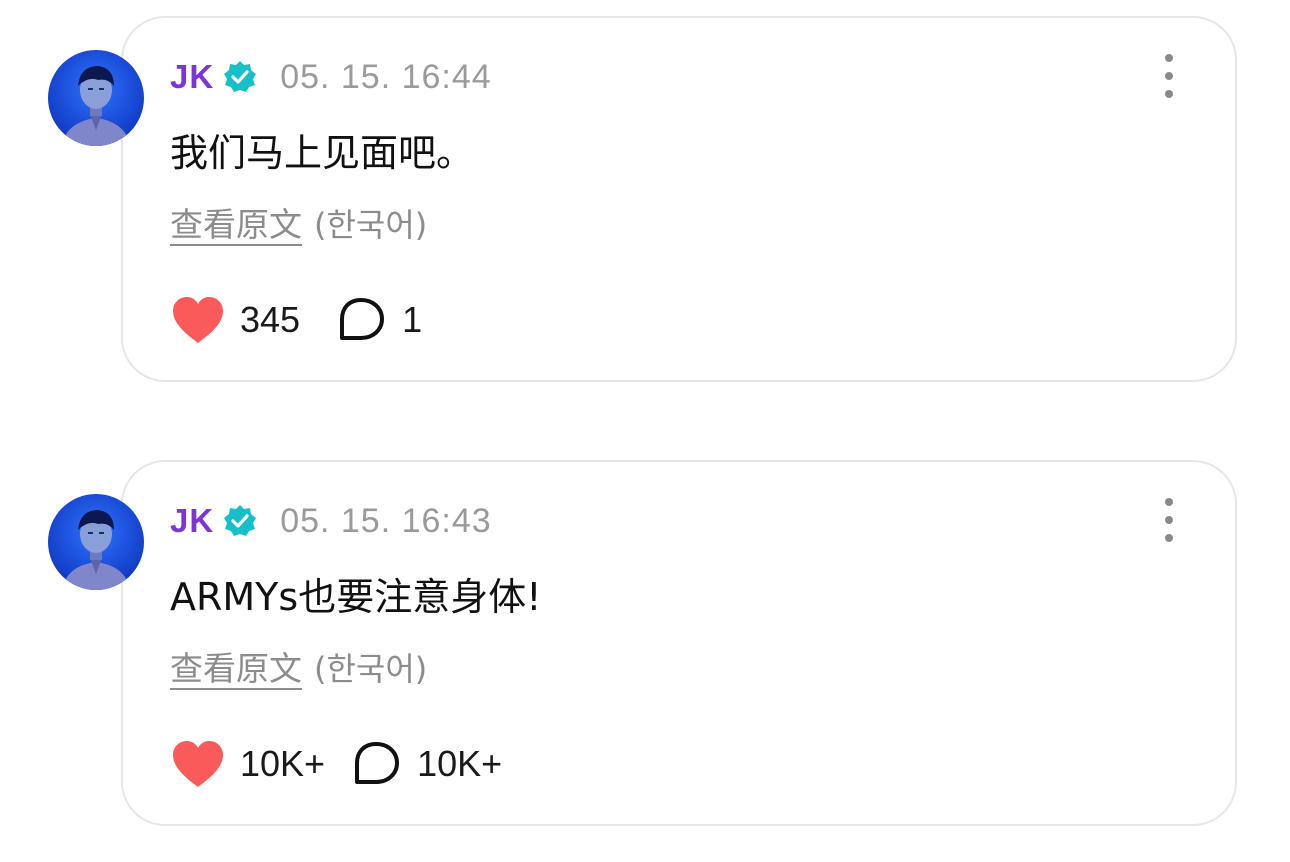 Image resolution: width=1290 pixels, height=862 pixels. What do you see at coordinates (356, 597) in the screenshot?
I see `post-text: ARMYs也要注意身体!` at bounding box center [356, 597].